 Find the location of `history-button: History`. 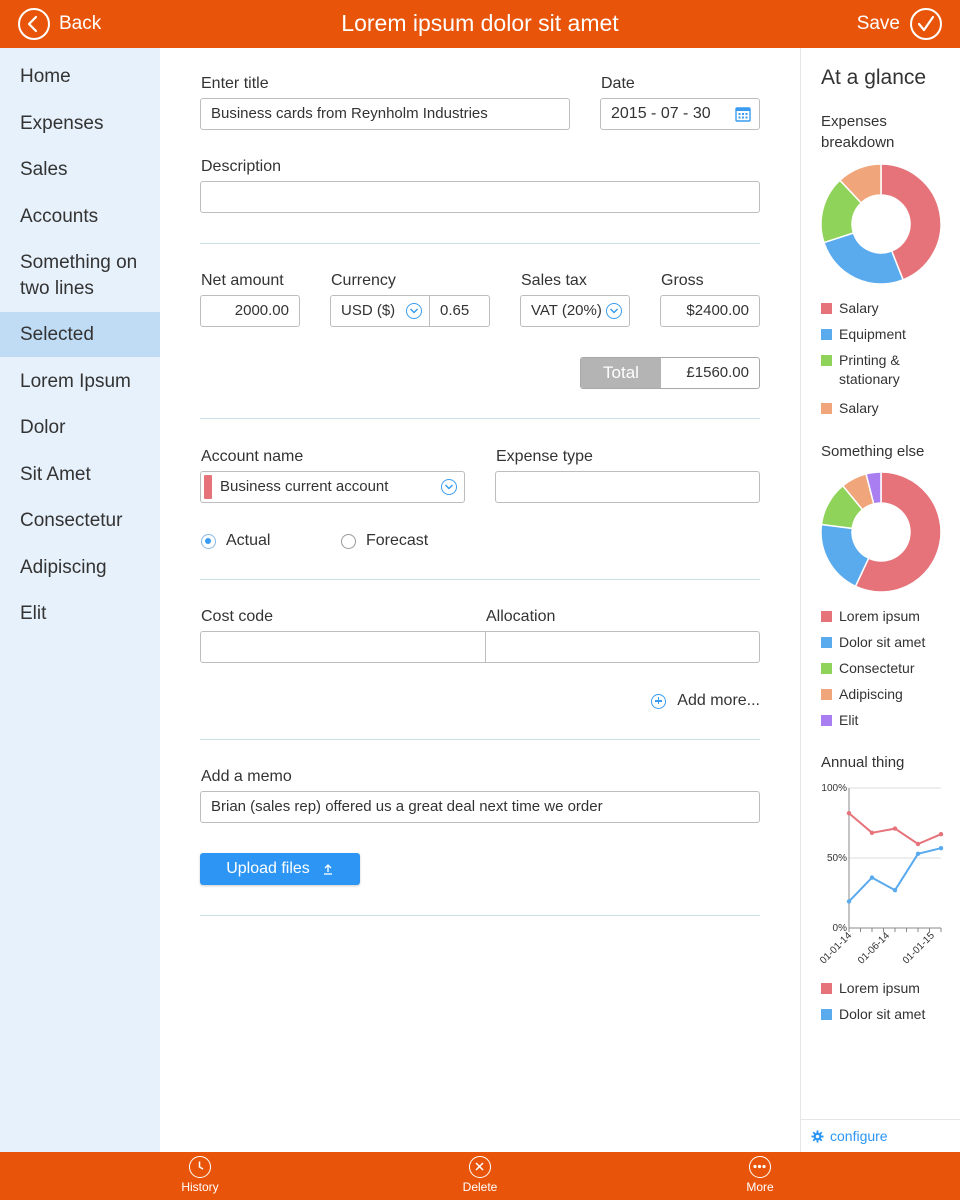

history-button: History is located at coordinates (200, 1175).